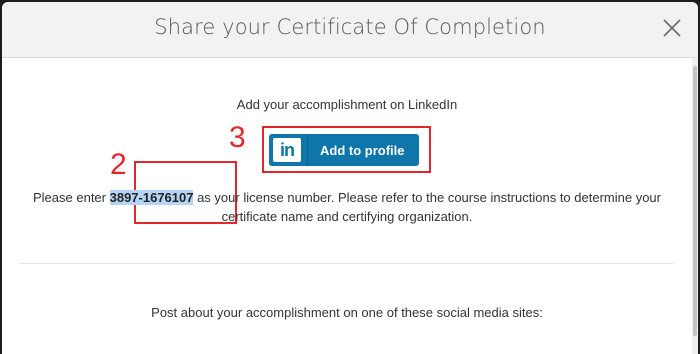 The height and width of the screenshot is (354, 700). I want to click on scrollbar, so click(695, 206).